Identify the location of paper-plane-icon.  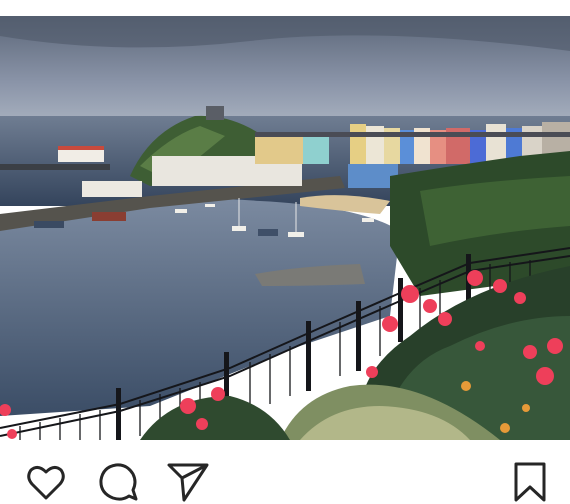
(188, 482).